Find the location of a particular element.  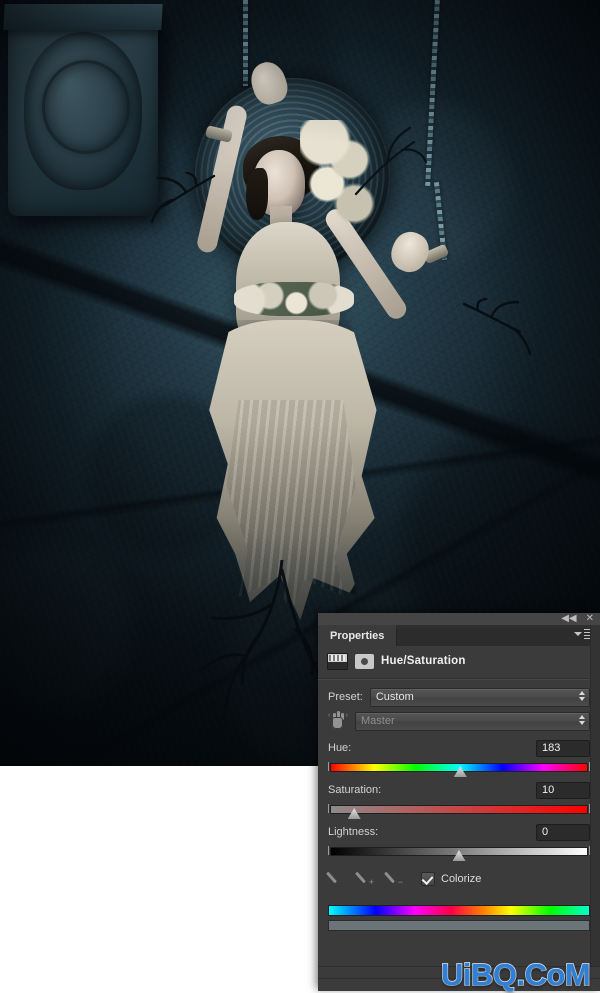

panel-tab-bar: Properties is located at coordinates (459, 635).